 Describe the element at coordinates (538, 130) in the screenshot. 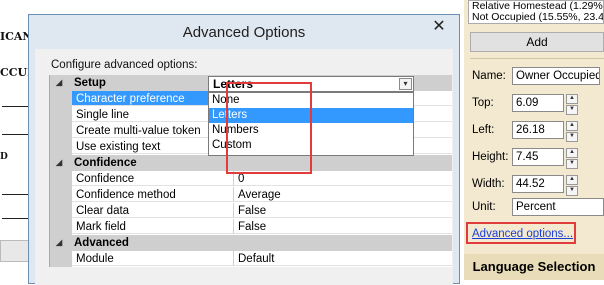

I see `left-field: 26.18` at that location.